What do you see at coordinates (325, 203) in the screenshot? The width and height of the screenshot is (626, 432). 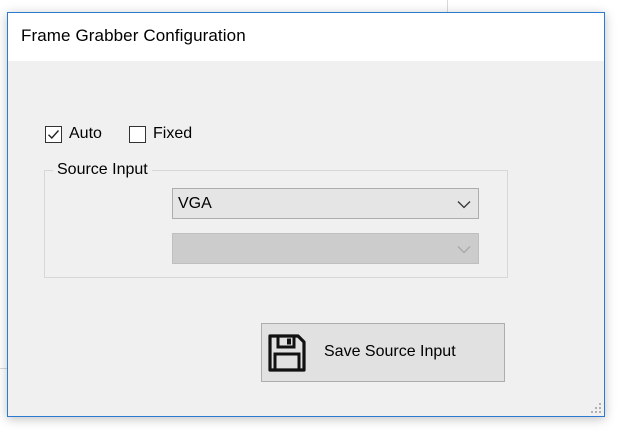 I see `source-dropdown: VGA` at bounding box center [325, 203].